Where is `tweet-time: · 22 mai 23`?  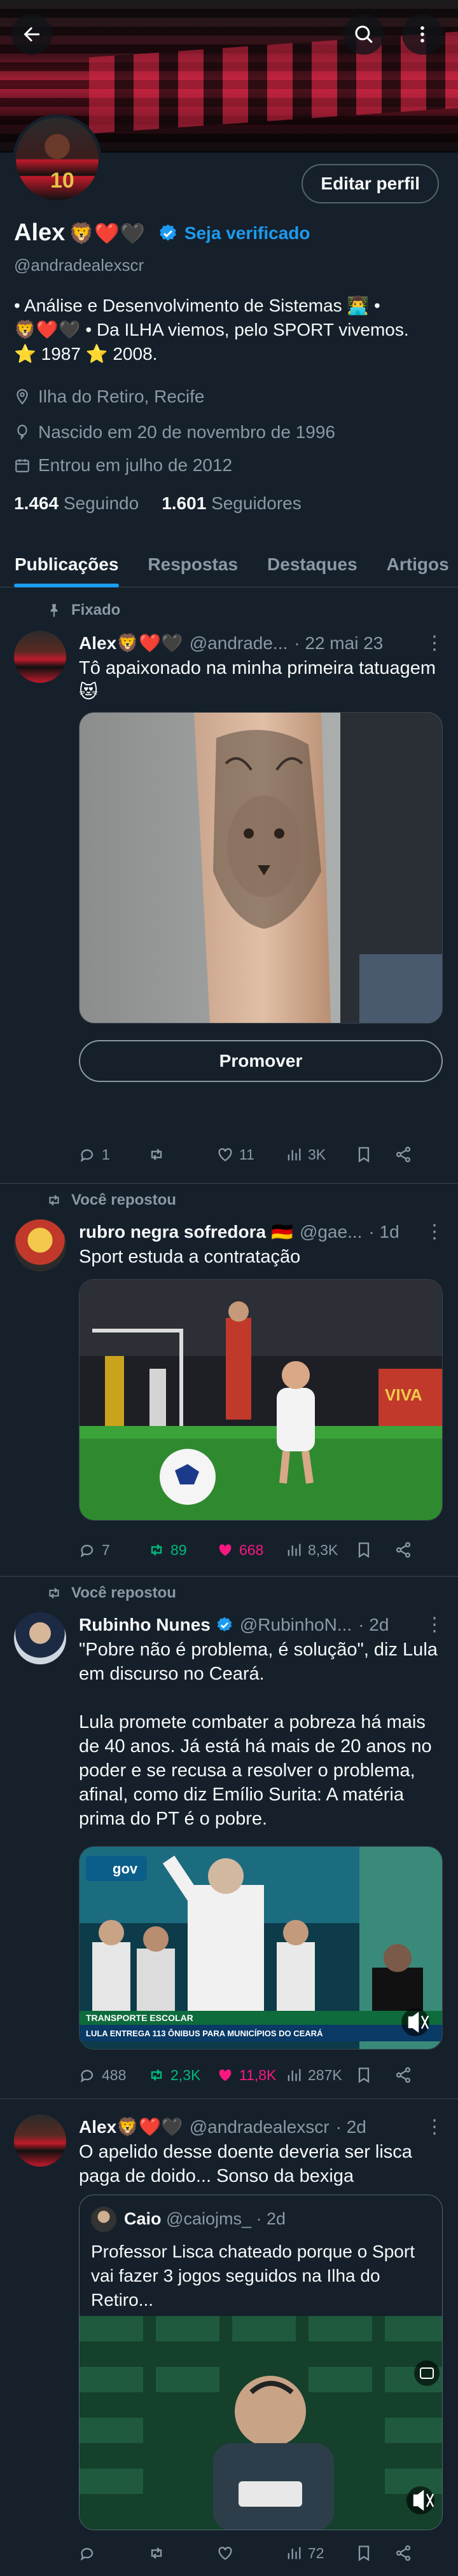
tweet-time: · 22 mai 23 is located at coordinates (338, 643).